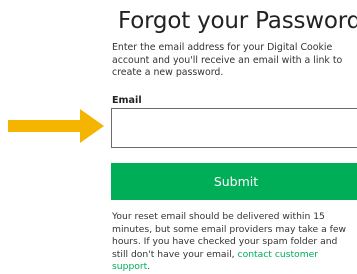 This screenshot has height=274, width=357. Describe the element at coordinates (56, 126) in the screenshot. I see `right-arrow-icon` at that location.